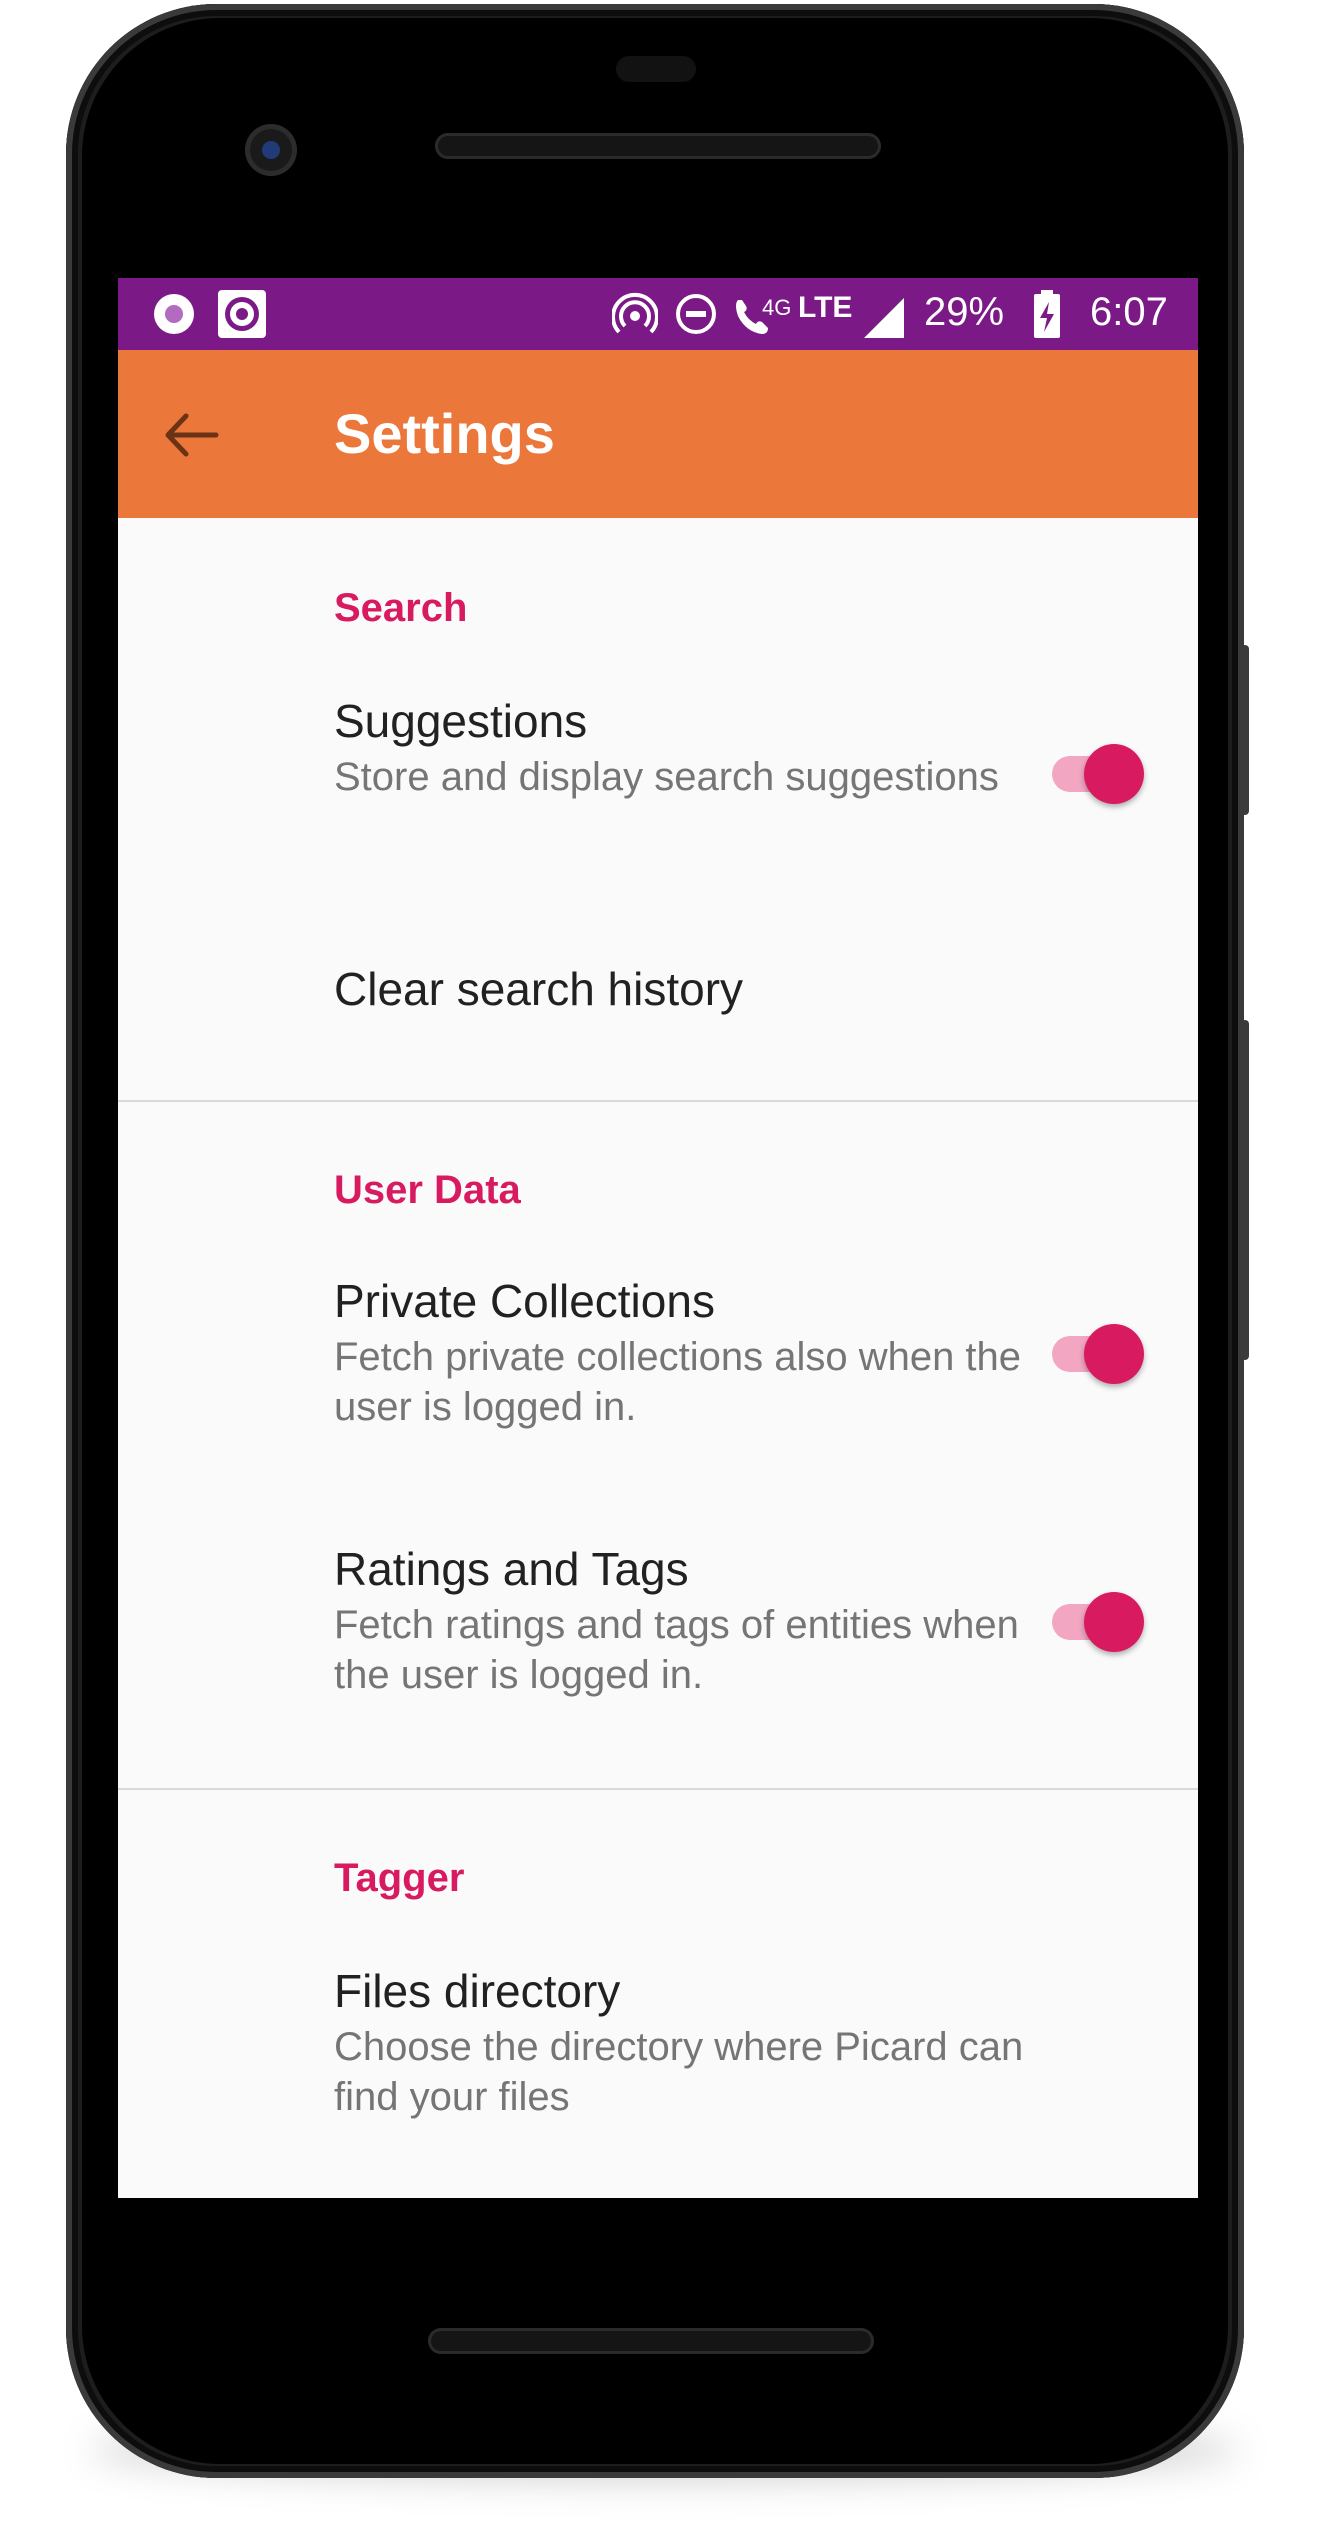  Describe the element at coordinates (401, 608) in the screenshot. I see `category-search: Search` at that location.